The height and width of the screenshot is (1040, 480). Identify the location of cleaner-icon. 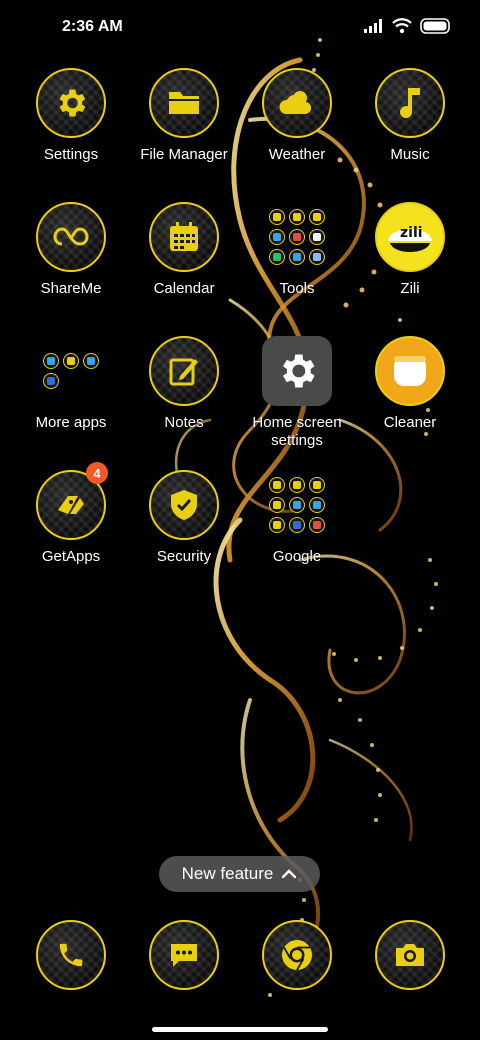
(410, 371).